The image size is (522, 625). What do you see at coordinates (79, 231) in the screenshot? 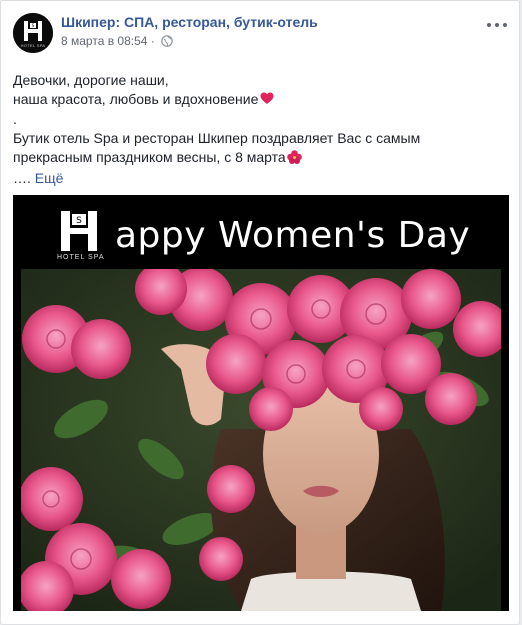
I see `hotel-logo-icon: S` at bounding box center [79, 231].